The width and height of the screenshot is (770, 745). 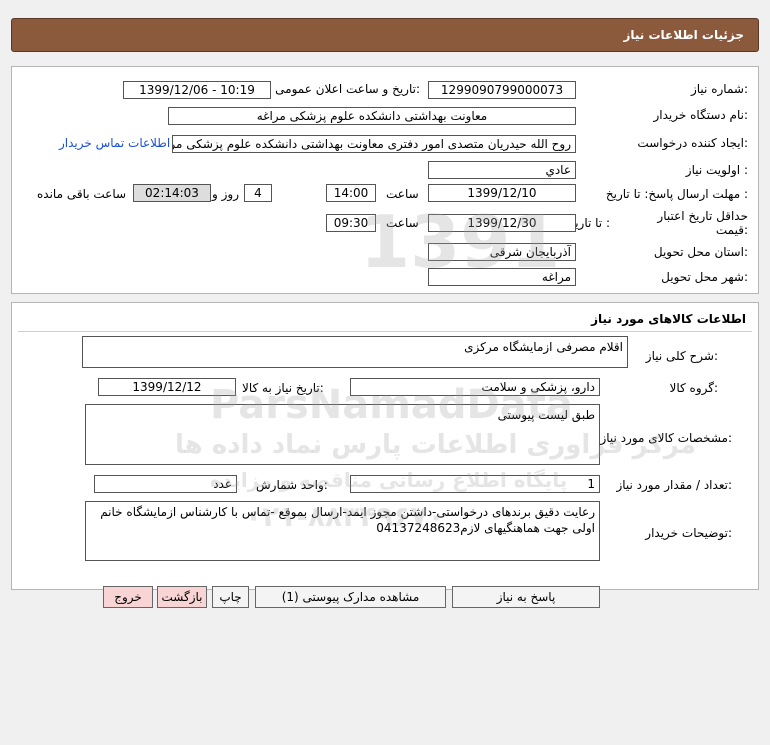 What do you see at coordinates (402, 223) in the screenshot?
I see `validity-time-label: ساعت` at bounding box center [402, 223].